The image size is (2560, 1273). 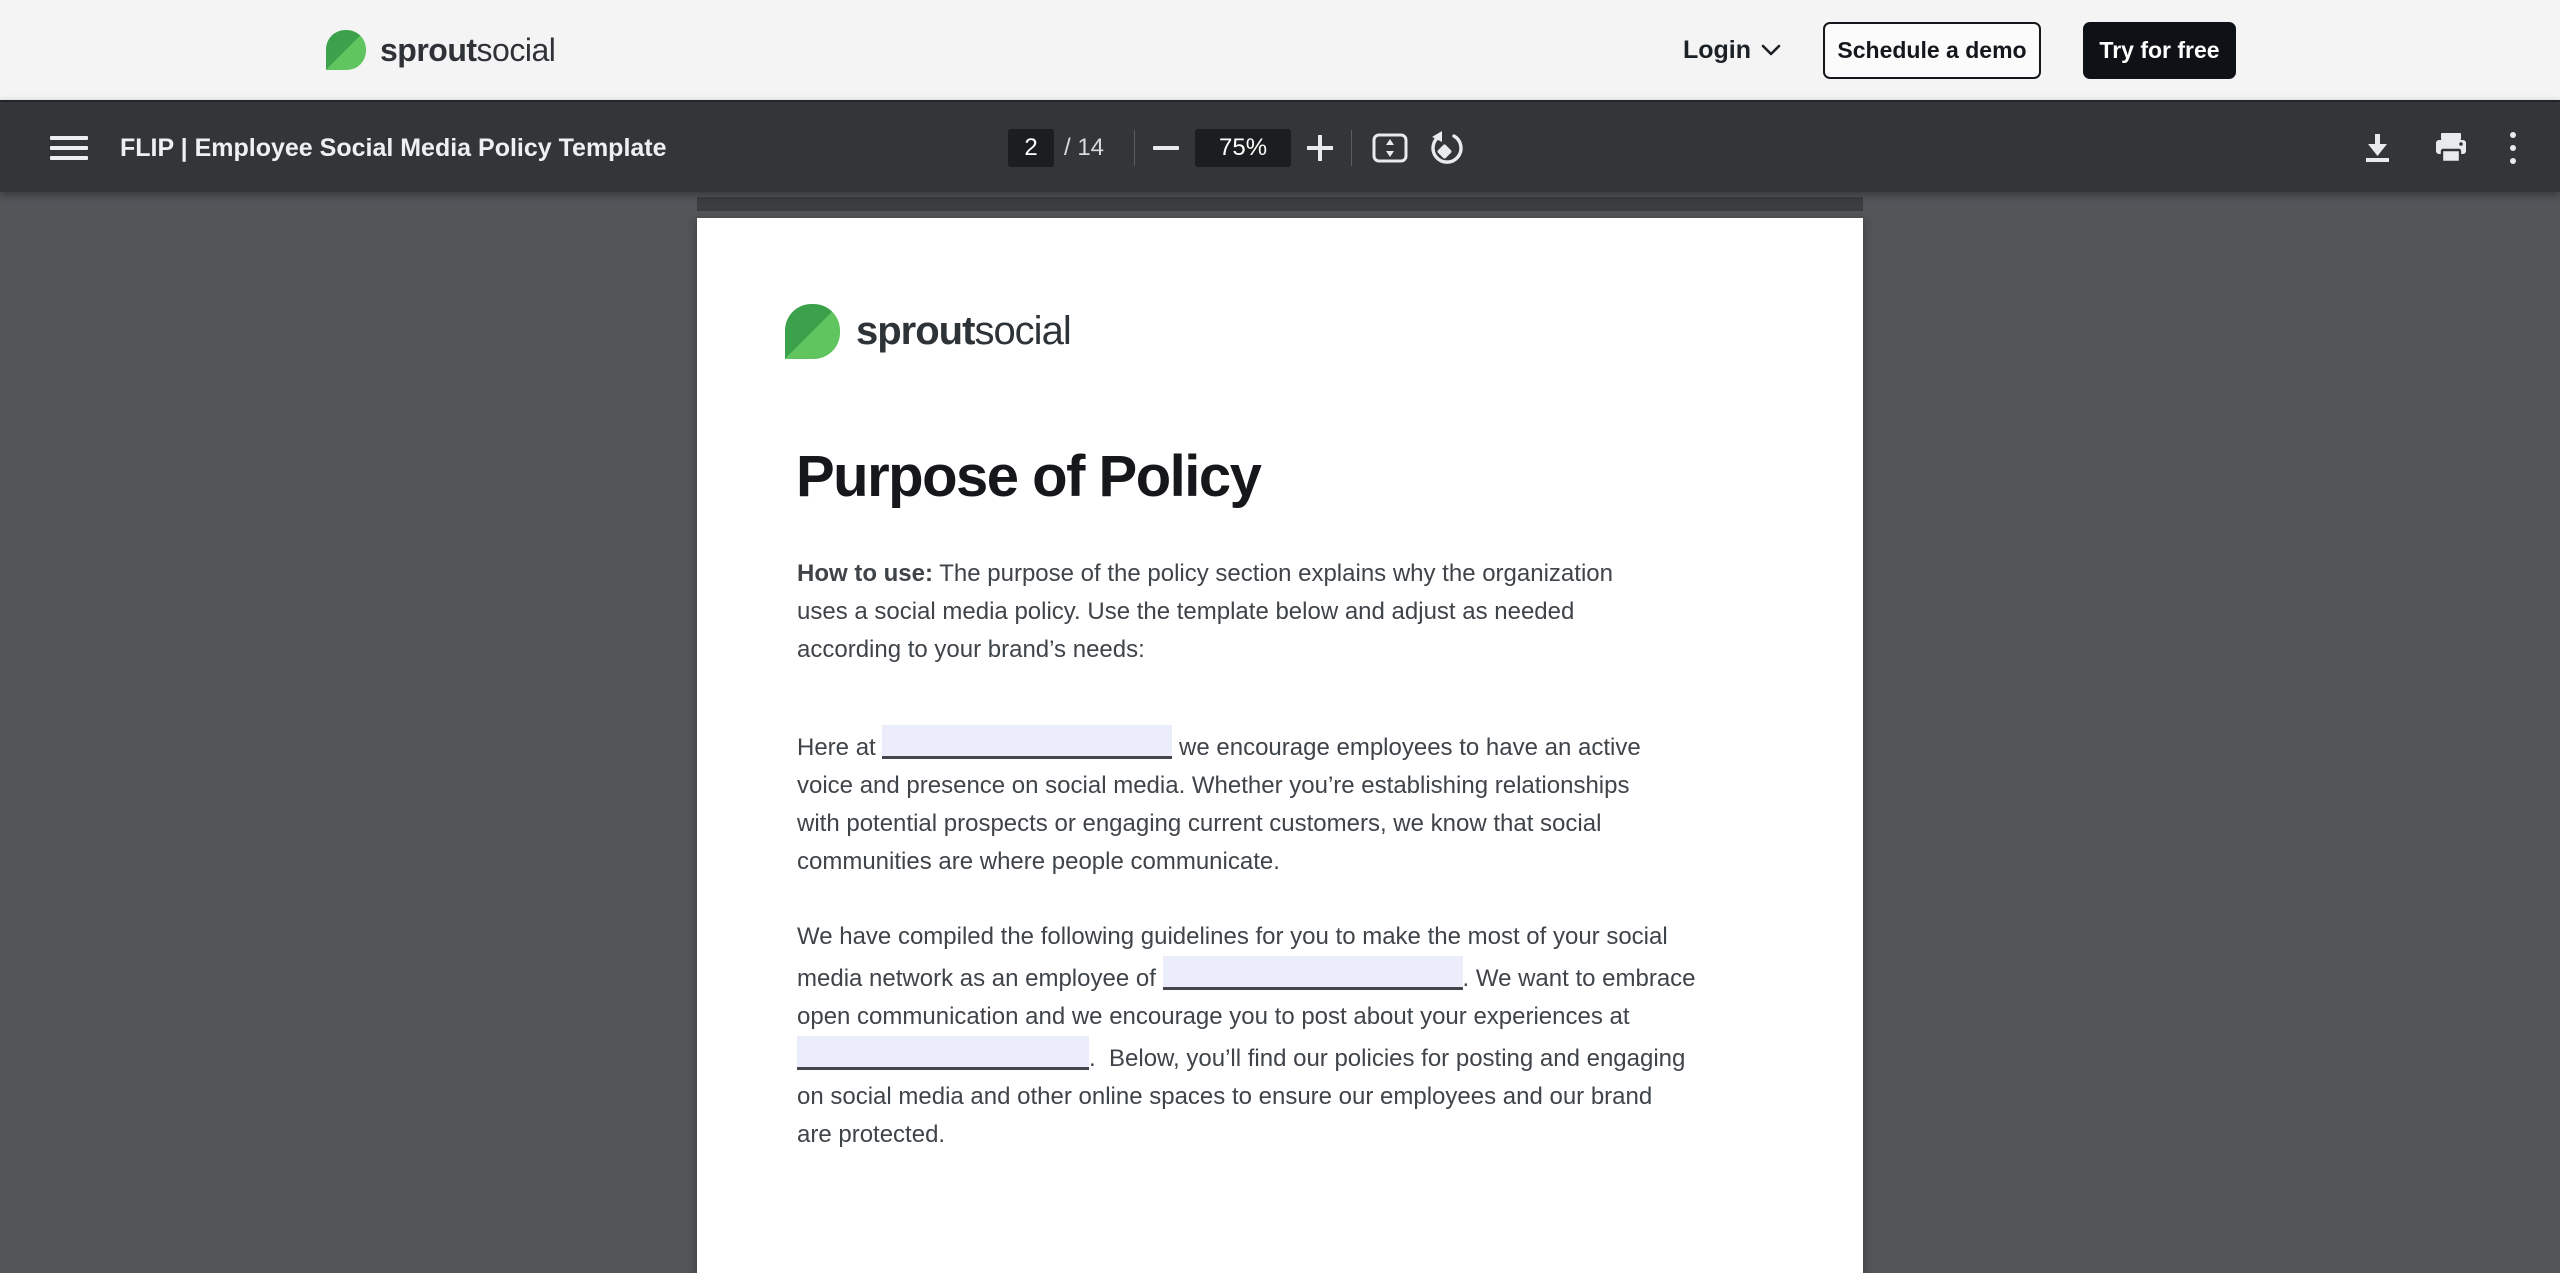 I want to click on doc-text: How to use:, so click(x=865, y=573).